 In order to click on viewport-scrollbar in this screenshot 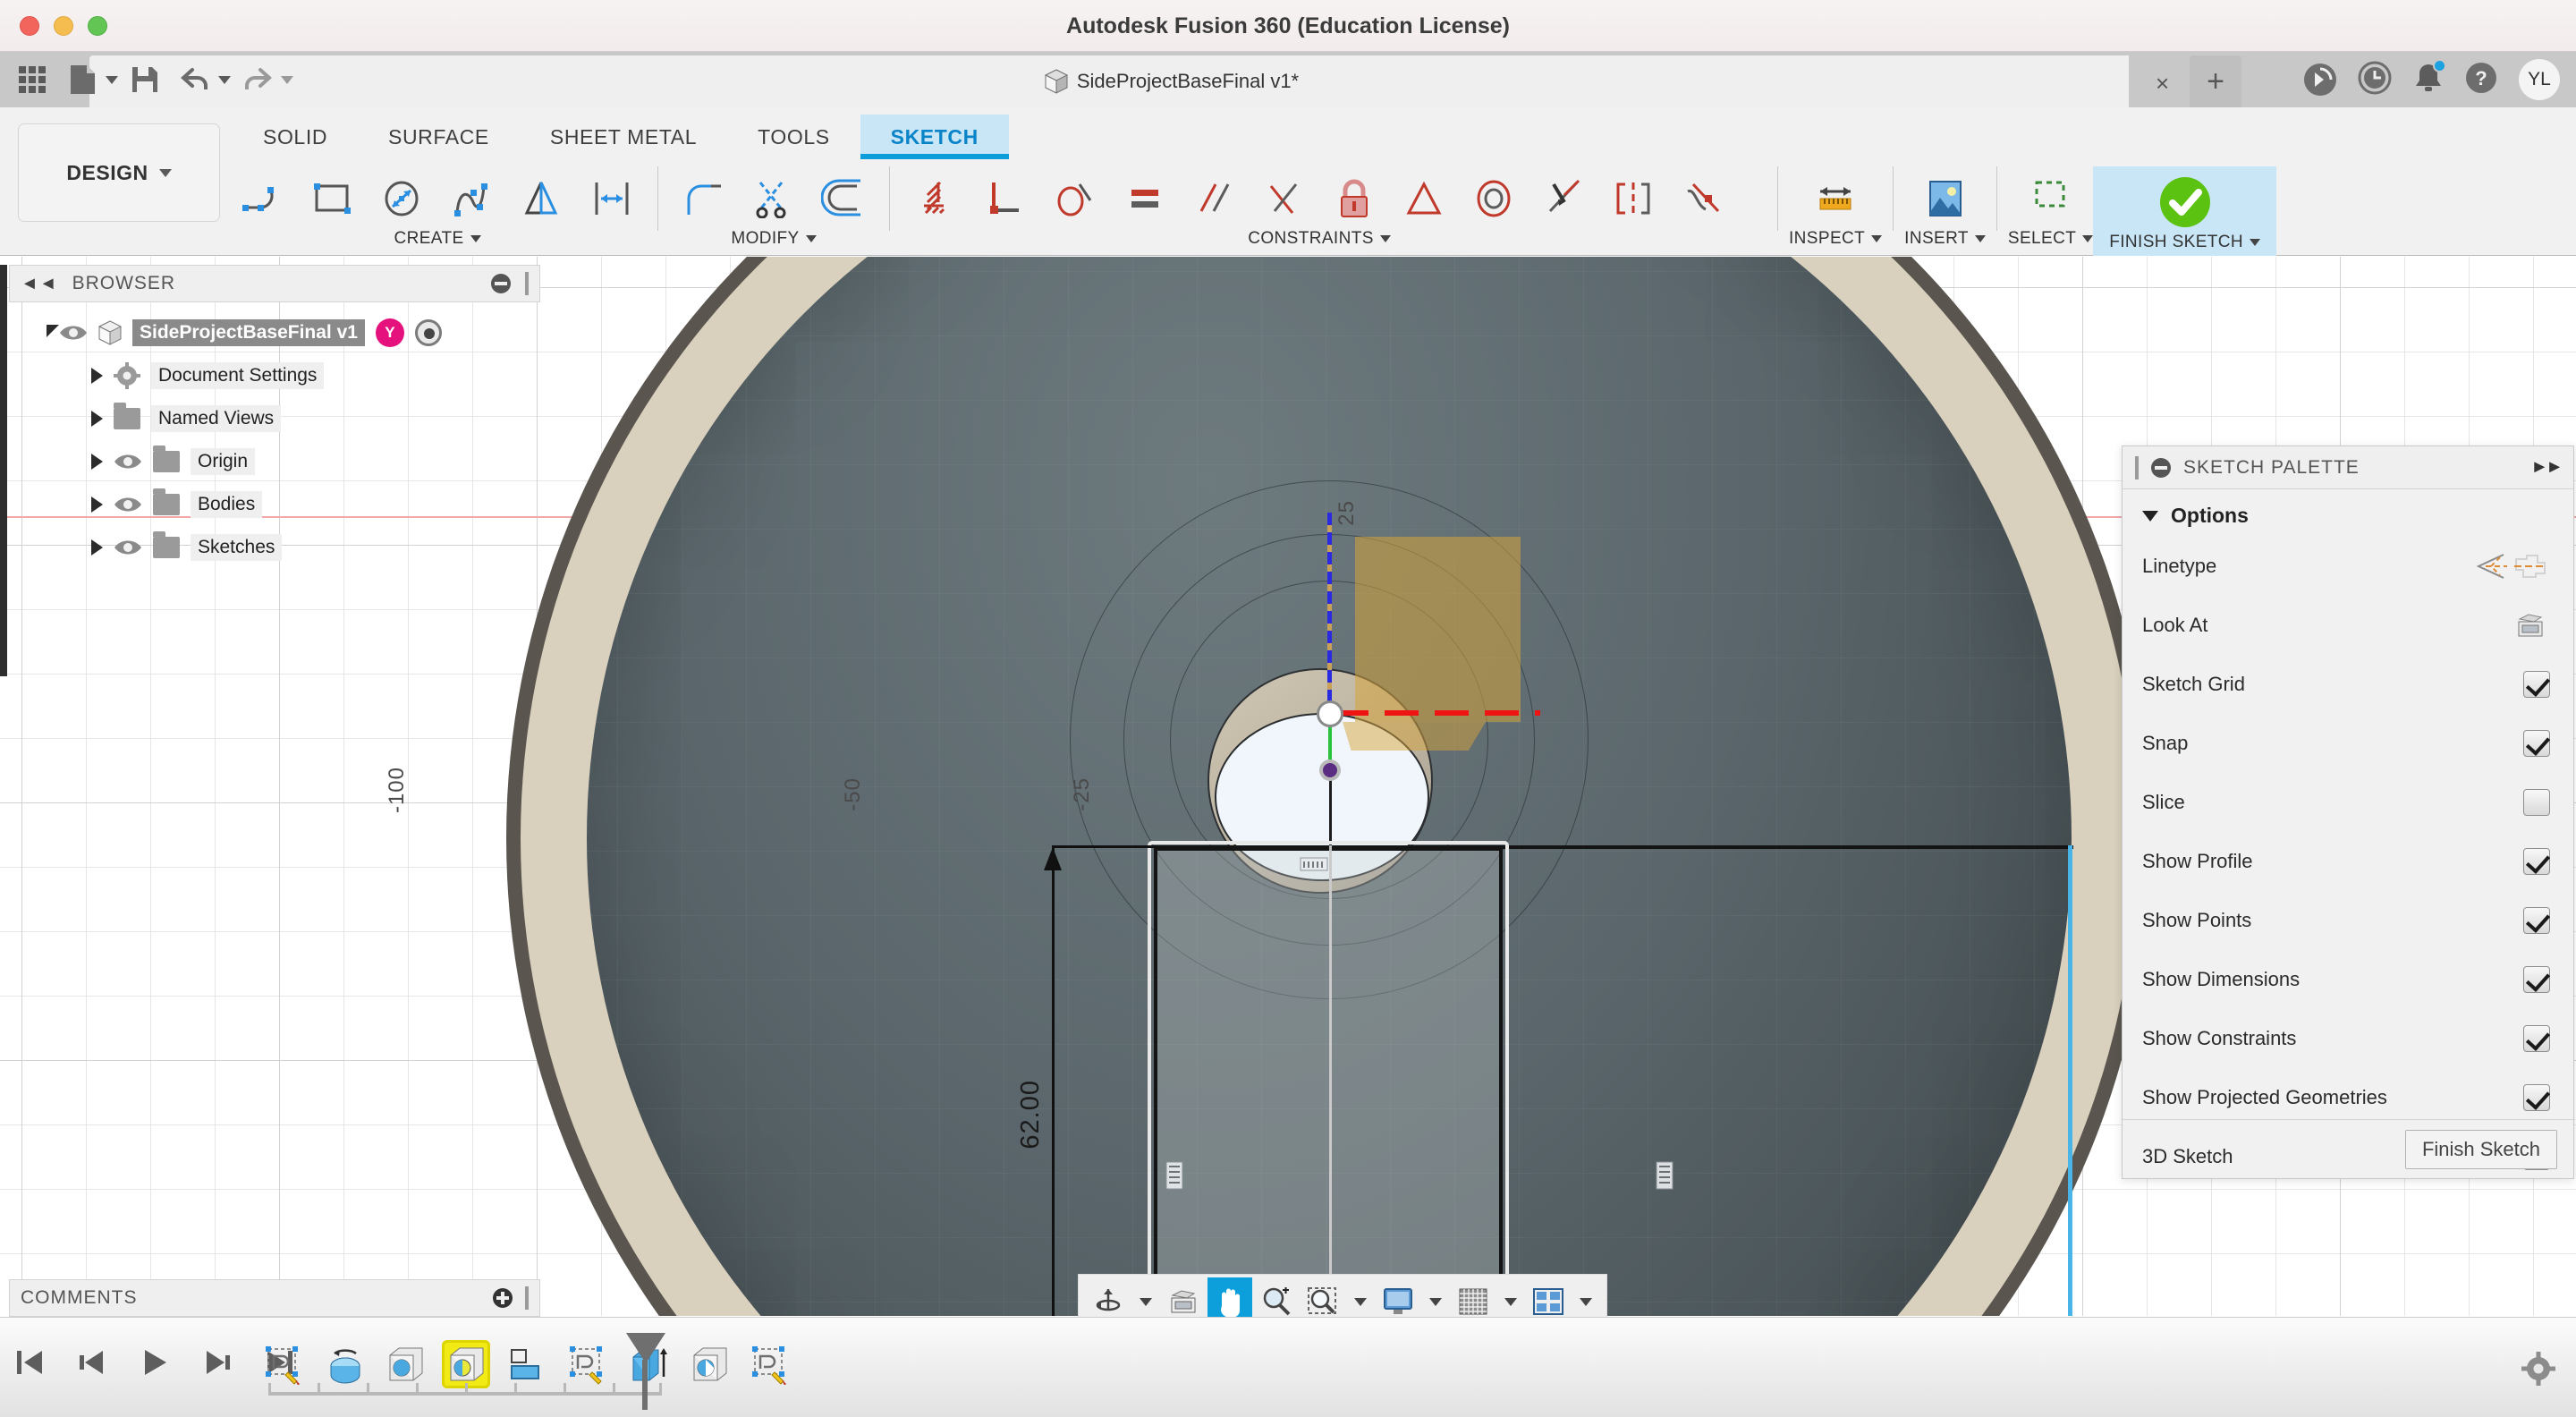, I will do `click(3, 471)`.